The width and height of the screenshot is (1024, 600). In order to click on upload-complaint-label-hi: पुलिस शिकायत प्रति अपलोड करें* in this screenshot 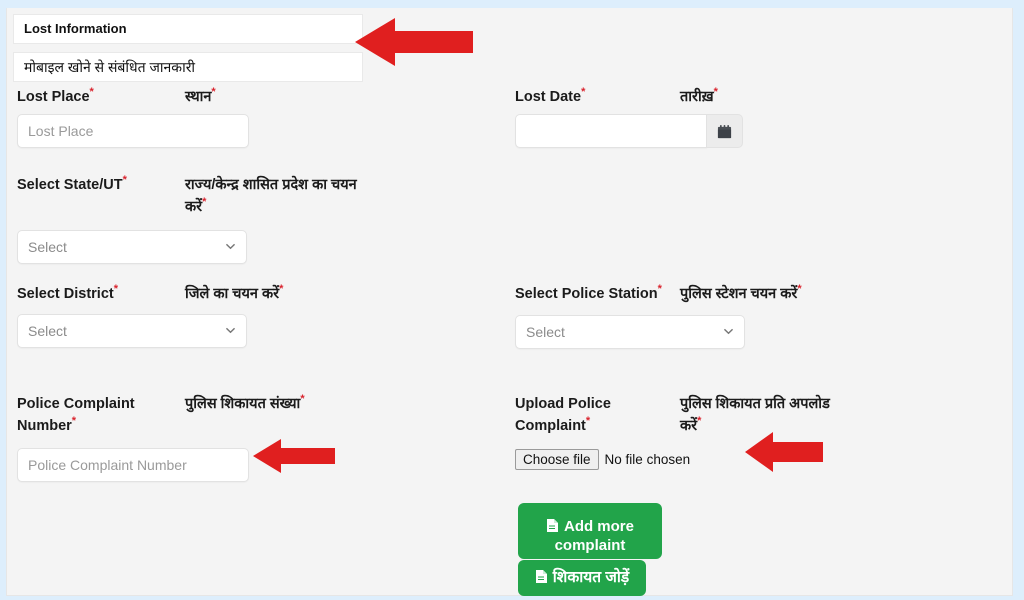, I will do `click(755, 415)`.